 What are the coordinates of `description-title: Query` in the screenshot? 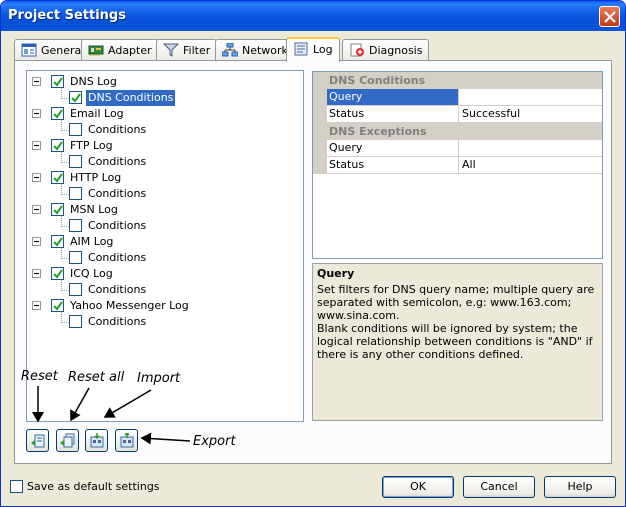 It's located at (336, 273).